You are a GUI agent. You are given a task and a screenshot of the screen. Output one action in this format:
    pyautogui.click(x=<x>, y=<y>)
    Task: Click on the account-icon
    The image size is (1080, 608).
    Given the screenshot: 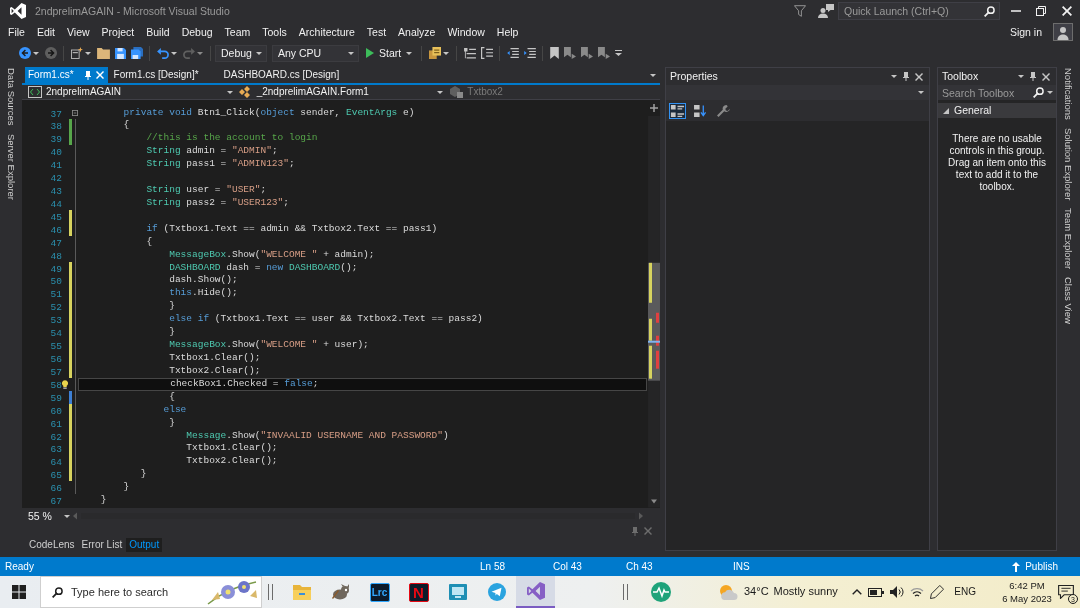 What is the action you would take?
    pyautogui.click(x=1063, y=32)
    